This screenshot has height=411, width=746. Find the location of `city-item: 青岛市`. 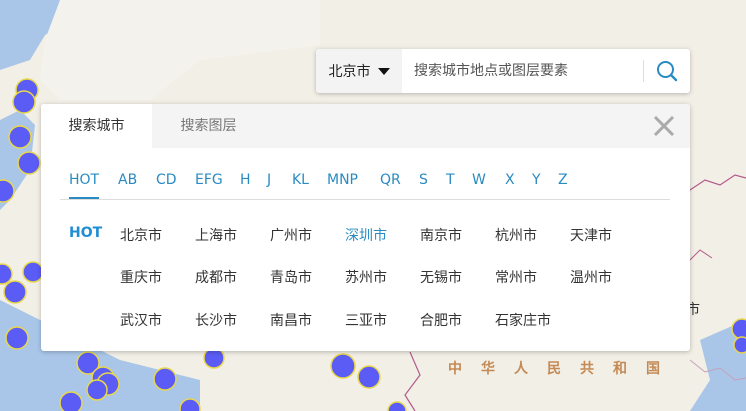

city-item: 青岛市 is located at coordinates (291, 277).